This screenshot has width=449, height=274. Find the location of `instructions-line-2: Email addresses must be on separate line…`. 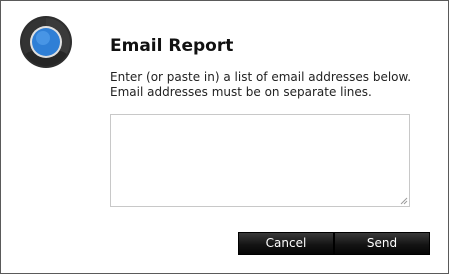

instructions-line-2: Email addresses must be on separate line… is located at coordinates (241, 92).